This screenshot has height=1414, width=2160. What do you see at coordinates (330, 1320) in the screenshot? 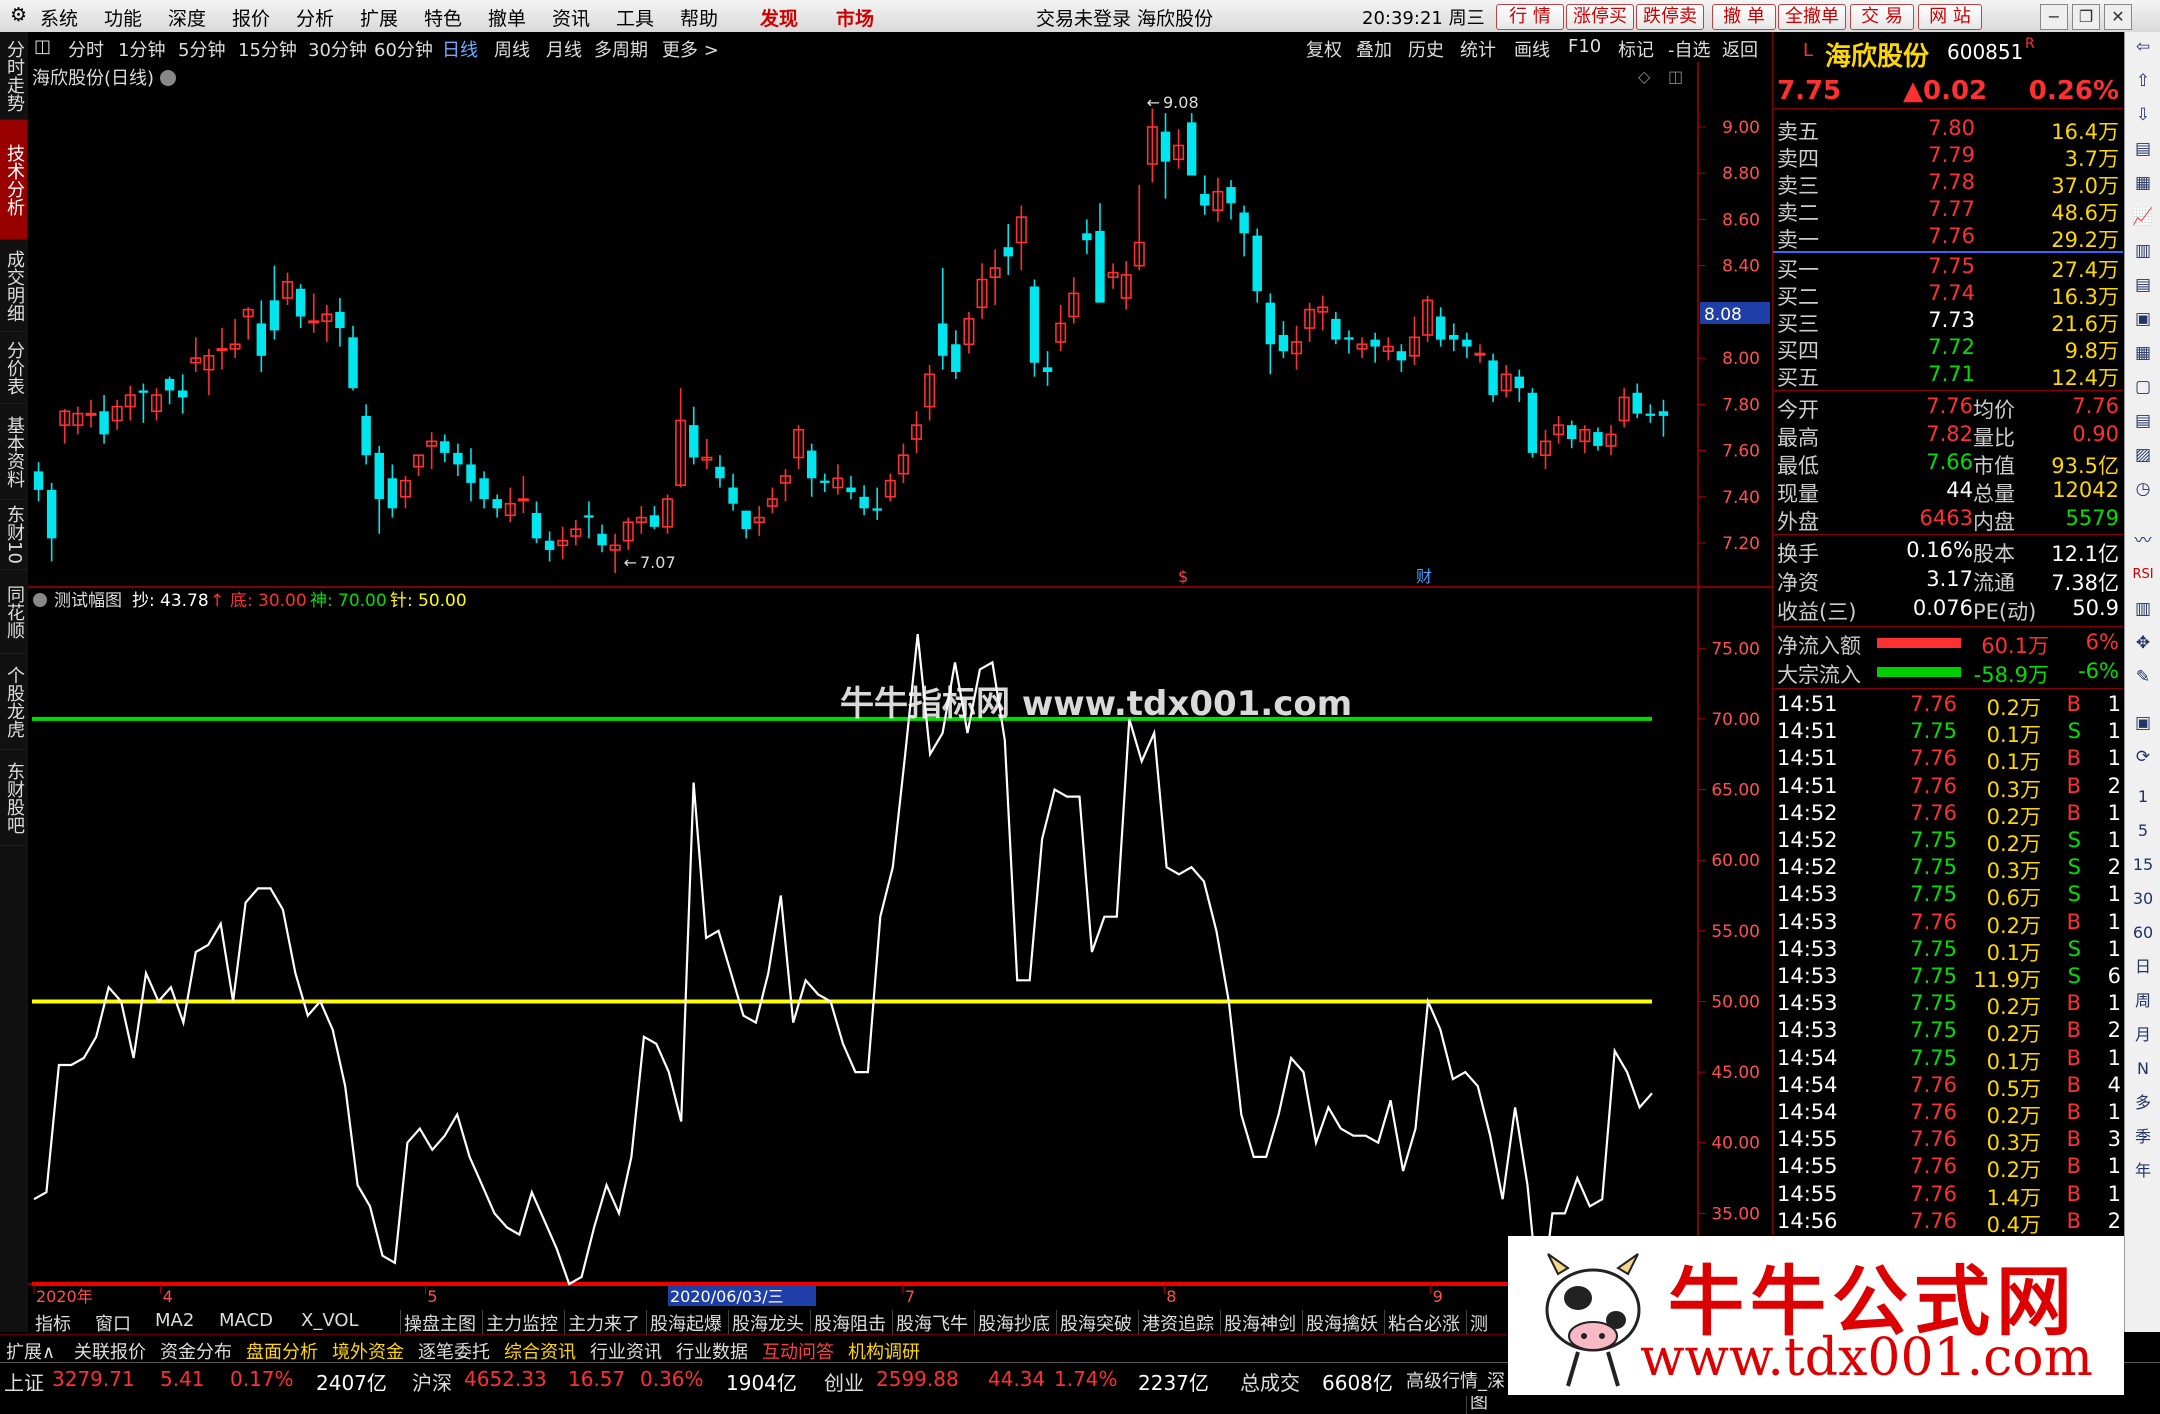
I see `indicator-tab: X_VOL` at bounding box center [330, 1320].